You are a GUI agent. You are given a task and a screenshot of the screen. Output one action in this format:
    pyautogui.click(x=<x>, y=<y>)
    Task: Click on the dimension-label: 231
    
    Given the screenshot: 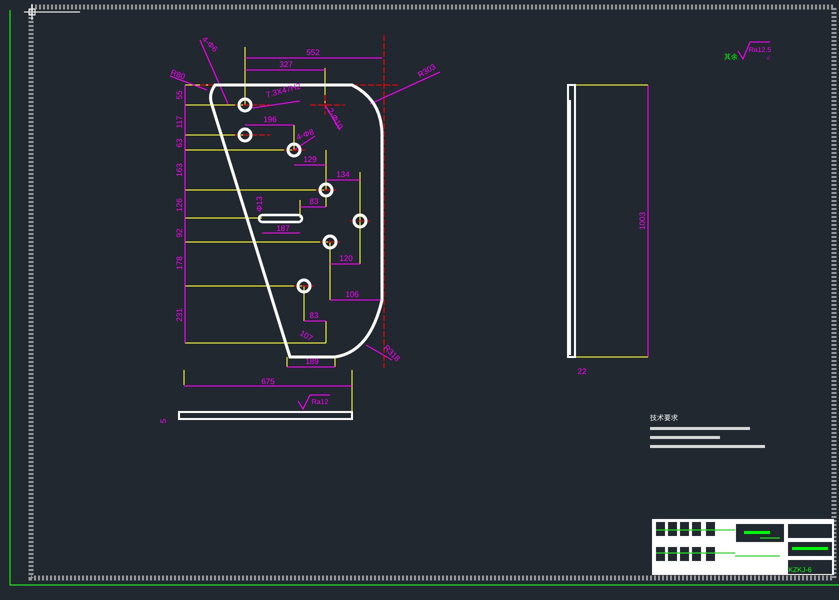 What is the action you would take?
    pyautogui.click(x=179, y=315)
    